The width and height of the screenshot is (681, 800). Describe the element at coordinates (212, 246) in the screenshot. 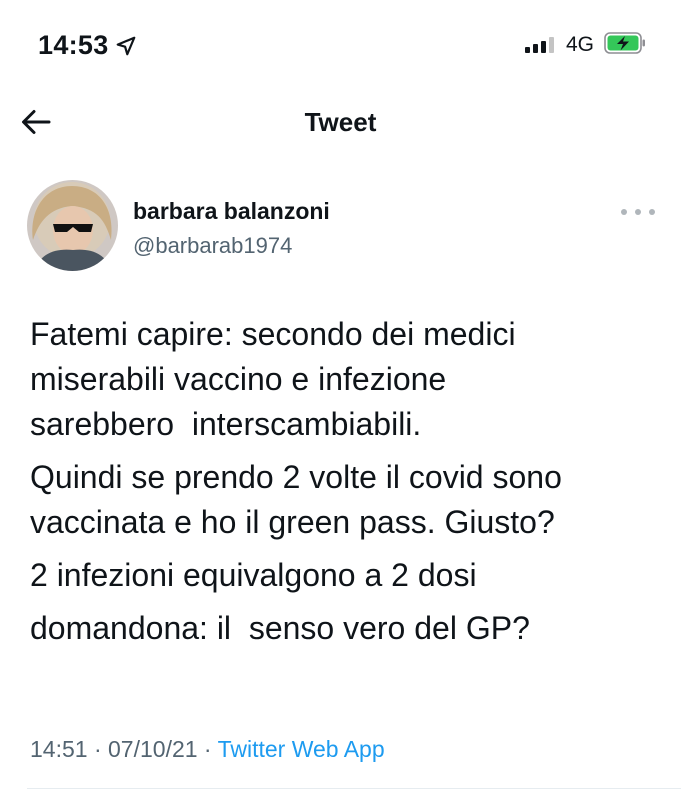

I see `author-handle: @barbarab1974` at that location.